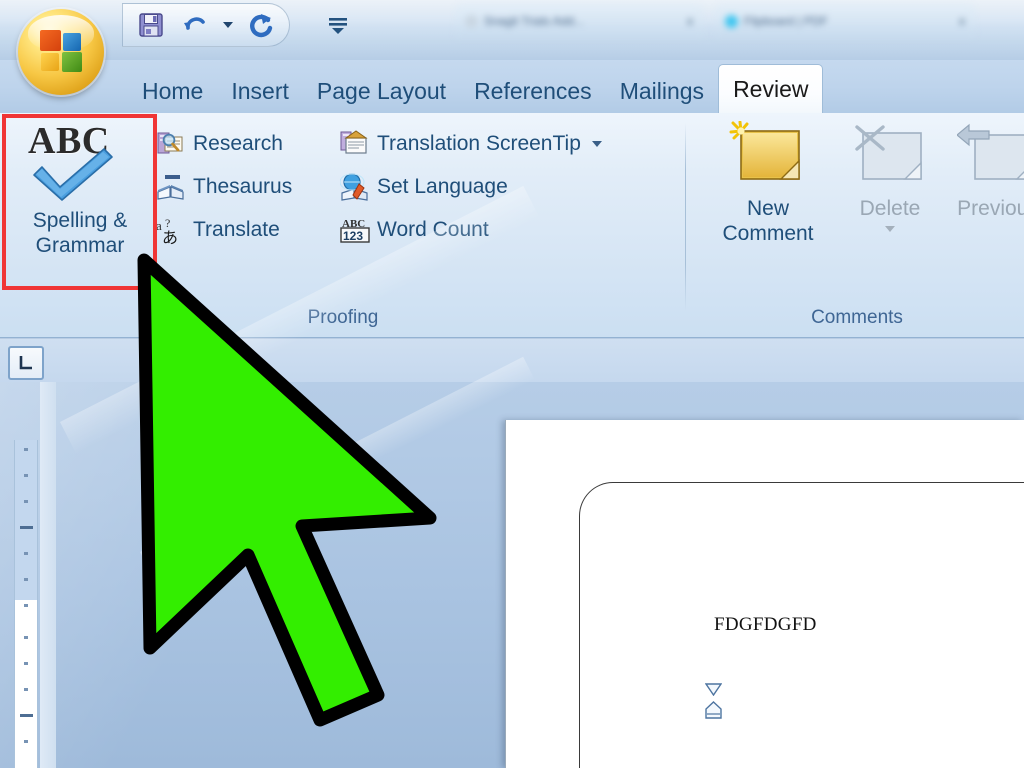 Image resolution: width=1024 pixels, height=768 pixels. What do you see at coordinates (48, 575) in the screenshot?
I see `document-left-gutter` at bounding box center [48, 575].